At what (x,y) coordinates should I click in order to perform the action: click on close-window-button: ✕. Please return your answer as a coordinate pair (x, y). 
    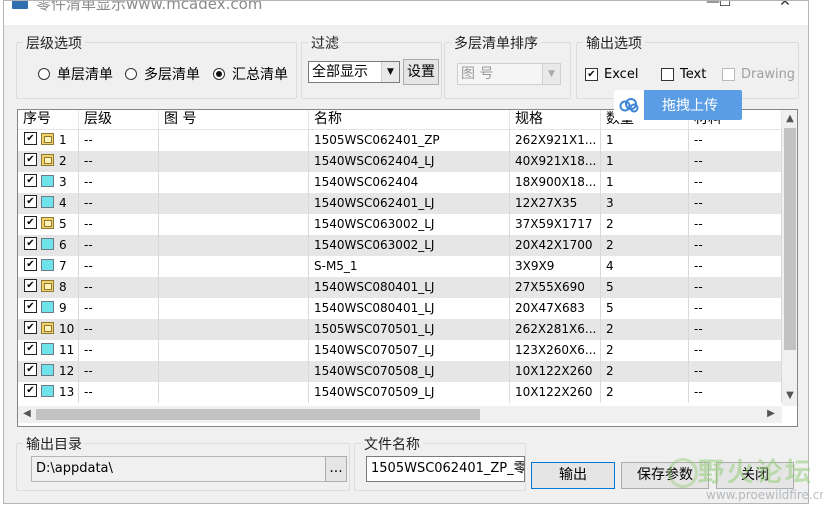
    Looking at the image, I should click on (785, 6).